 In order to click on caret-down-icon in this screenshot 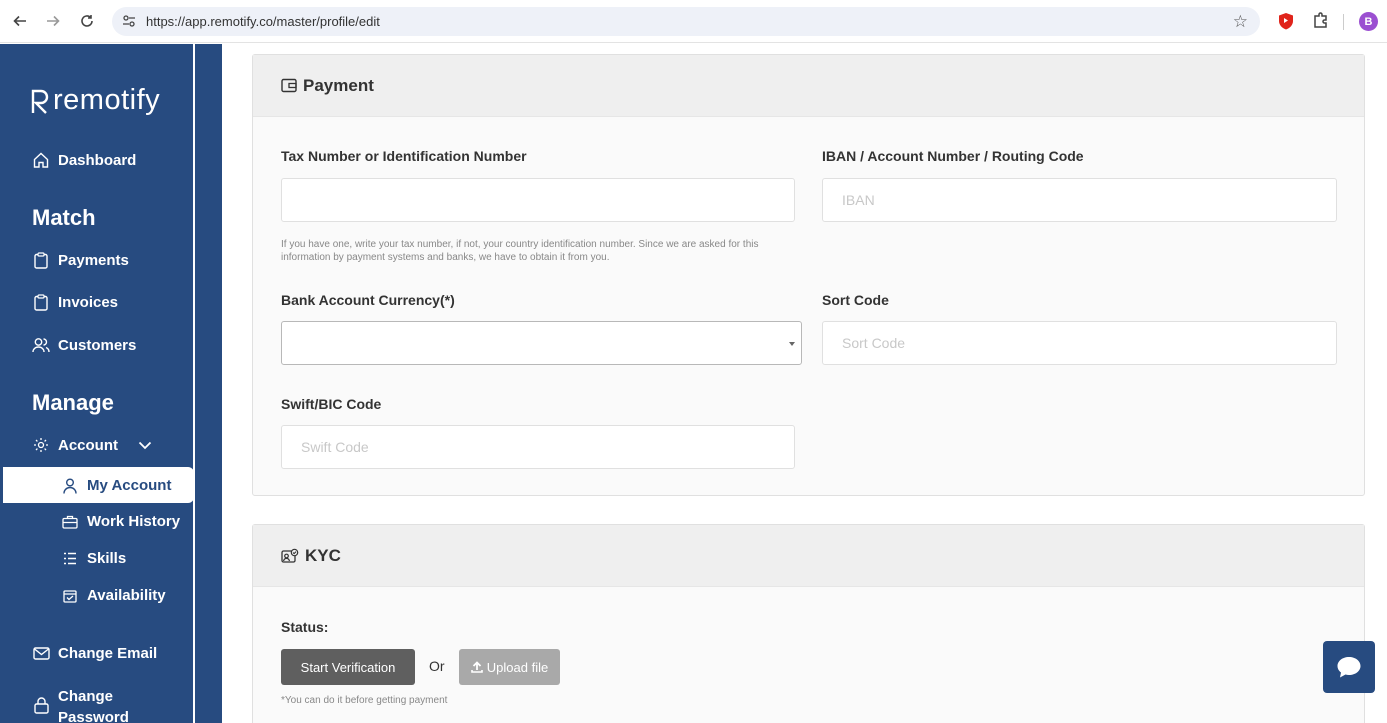, I will do `click(792, 344)`.